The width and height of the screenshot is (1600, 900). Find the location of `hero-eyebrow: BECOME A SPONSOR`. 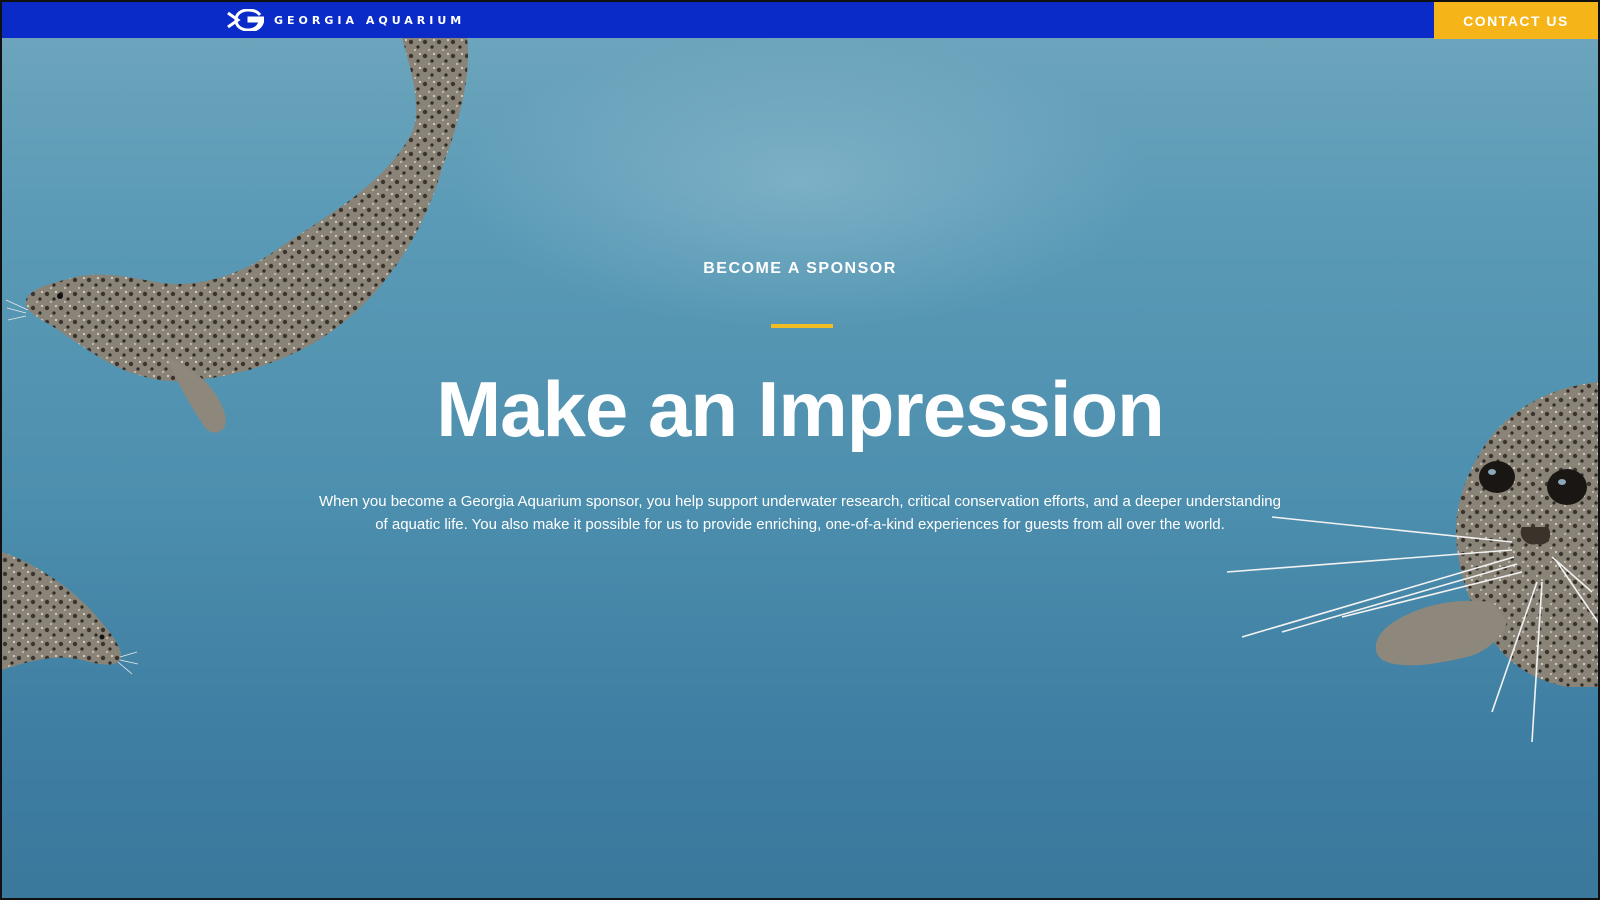

hero-eyebrow: BECOME A SPONSOR is located at coordinates (800, 268).